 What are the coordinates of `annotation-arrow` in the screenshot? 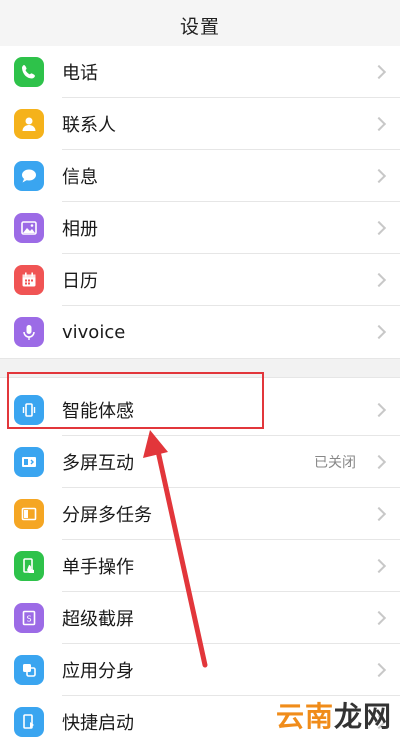 It's located at (175, 549).